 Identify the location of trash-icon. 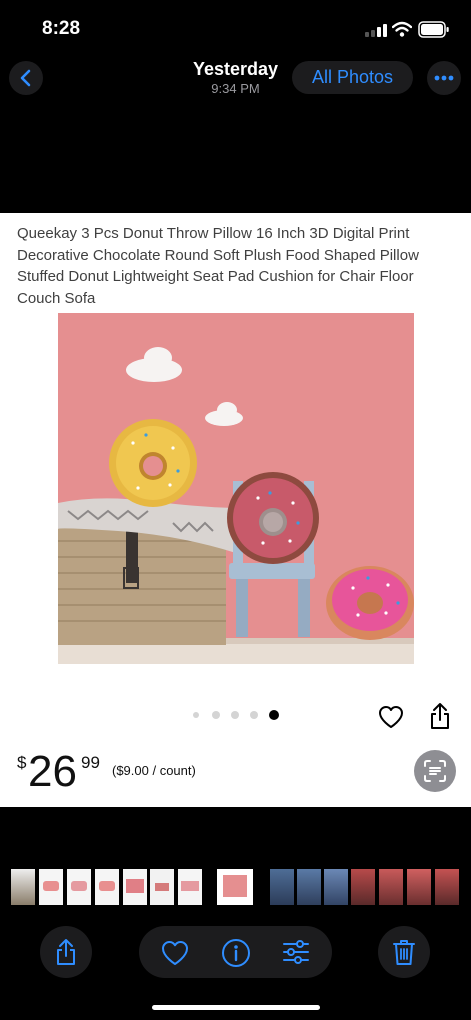
(404, 952).